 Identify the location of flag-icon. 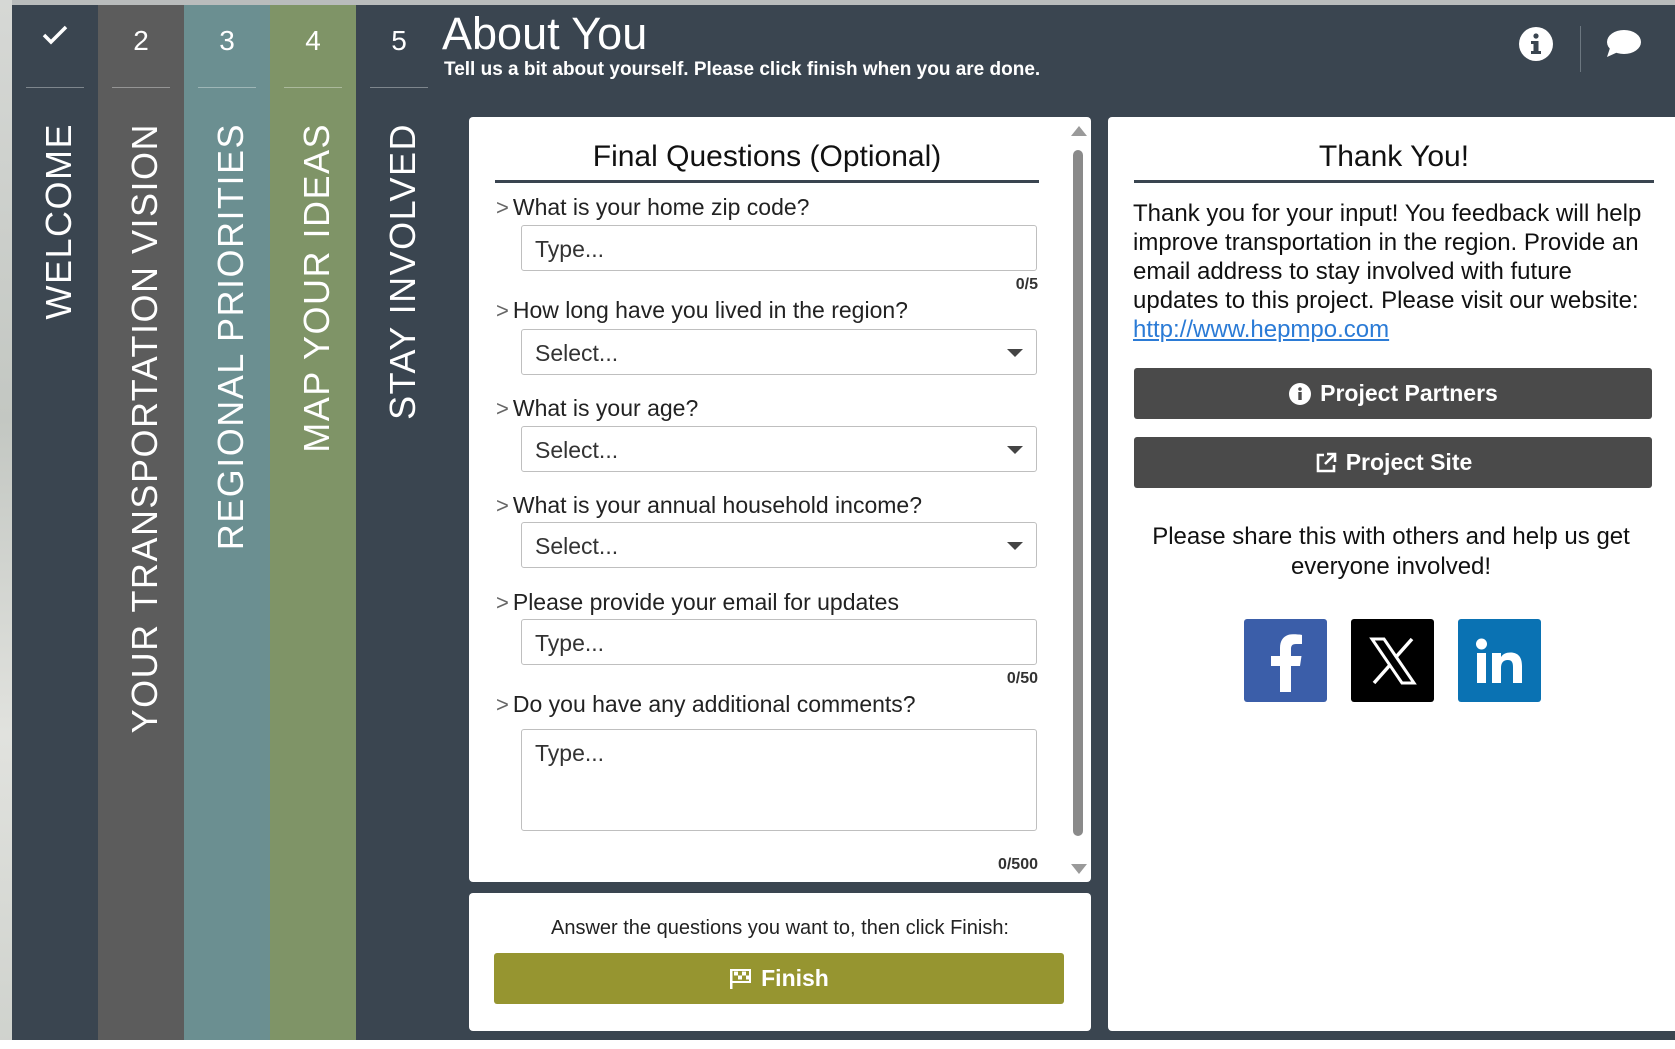
(741, 978).